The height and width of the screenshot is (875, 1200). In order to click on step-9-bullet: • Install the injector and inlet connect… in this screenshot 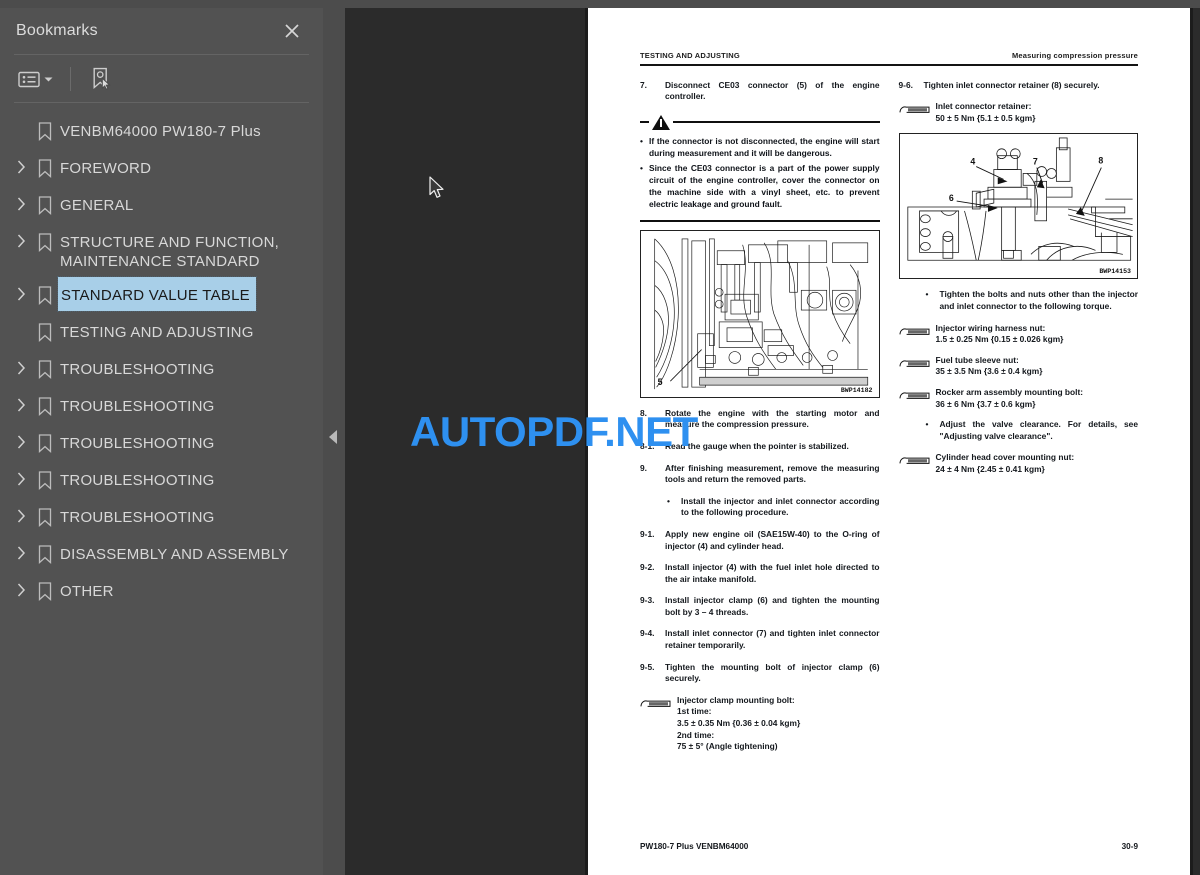, I will do `click(773, 506)`.